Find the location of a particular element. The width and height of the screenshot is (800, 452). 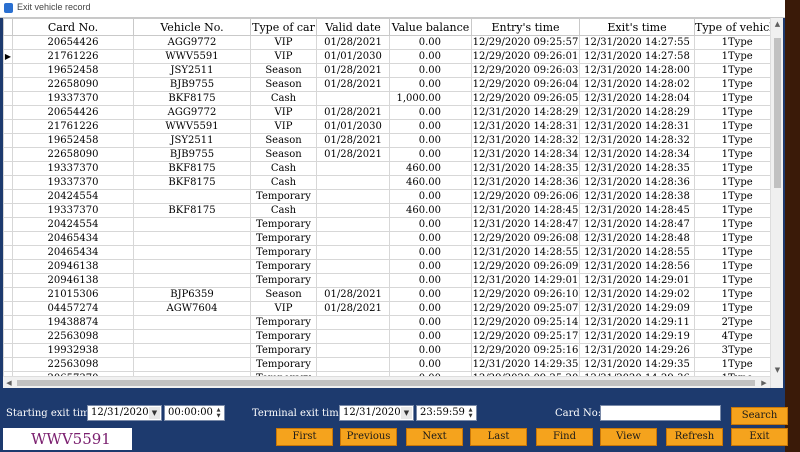

column-header: Entry's time is located at coordinates (525, 27).